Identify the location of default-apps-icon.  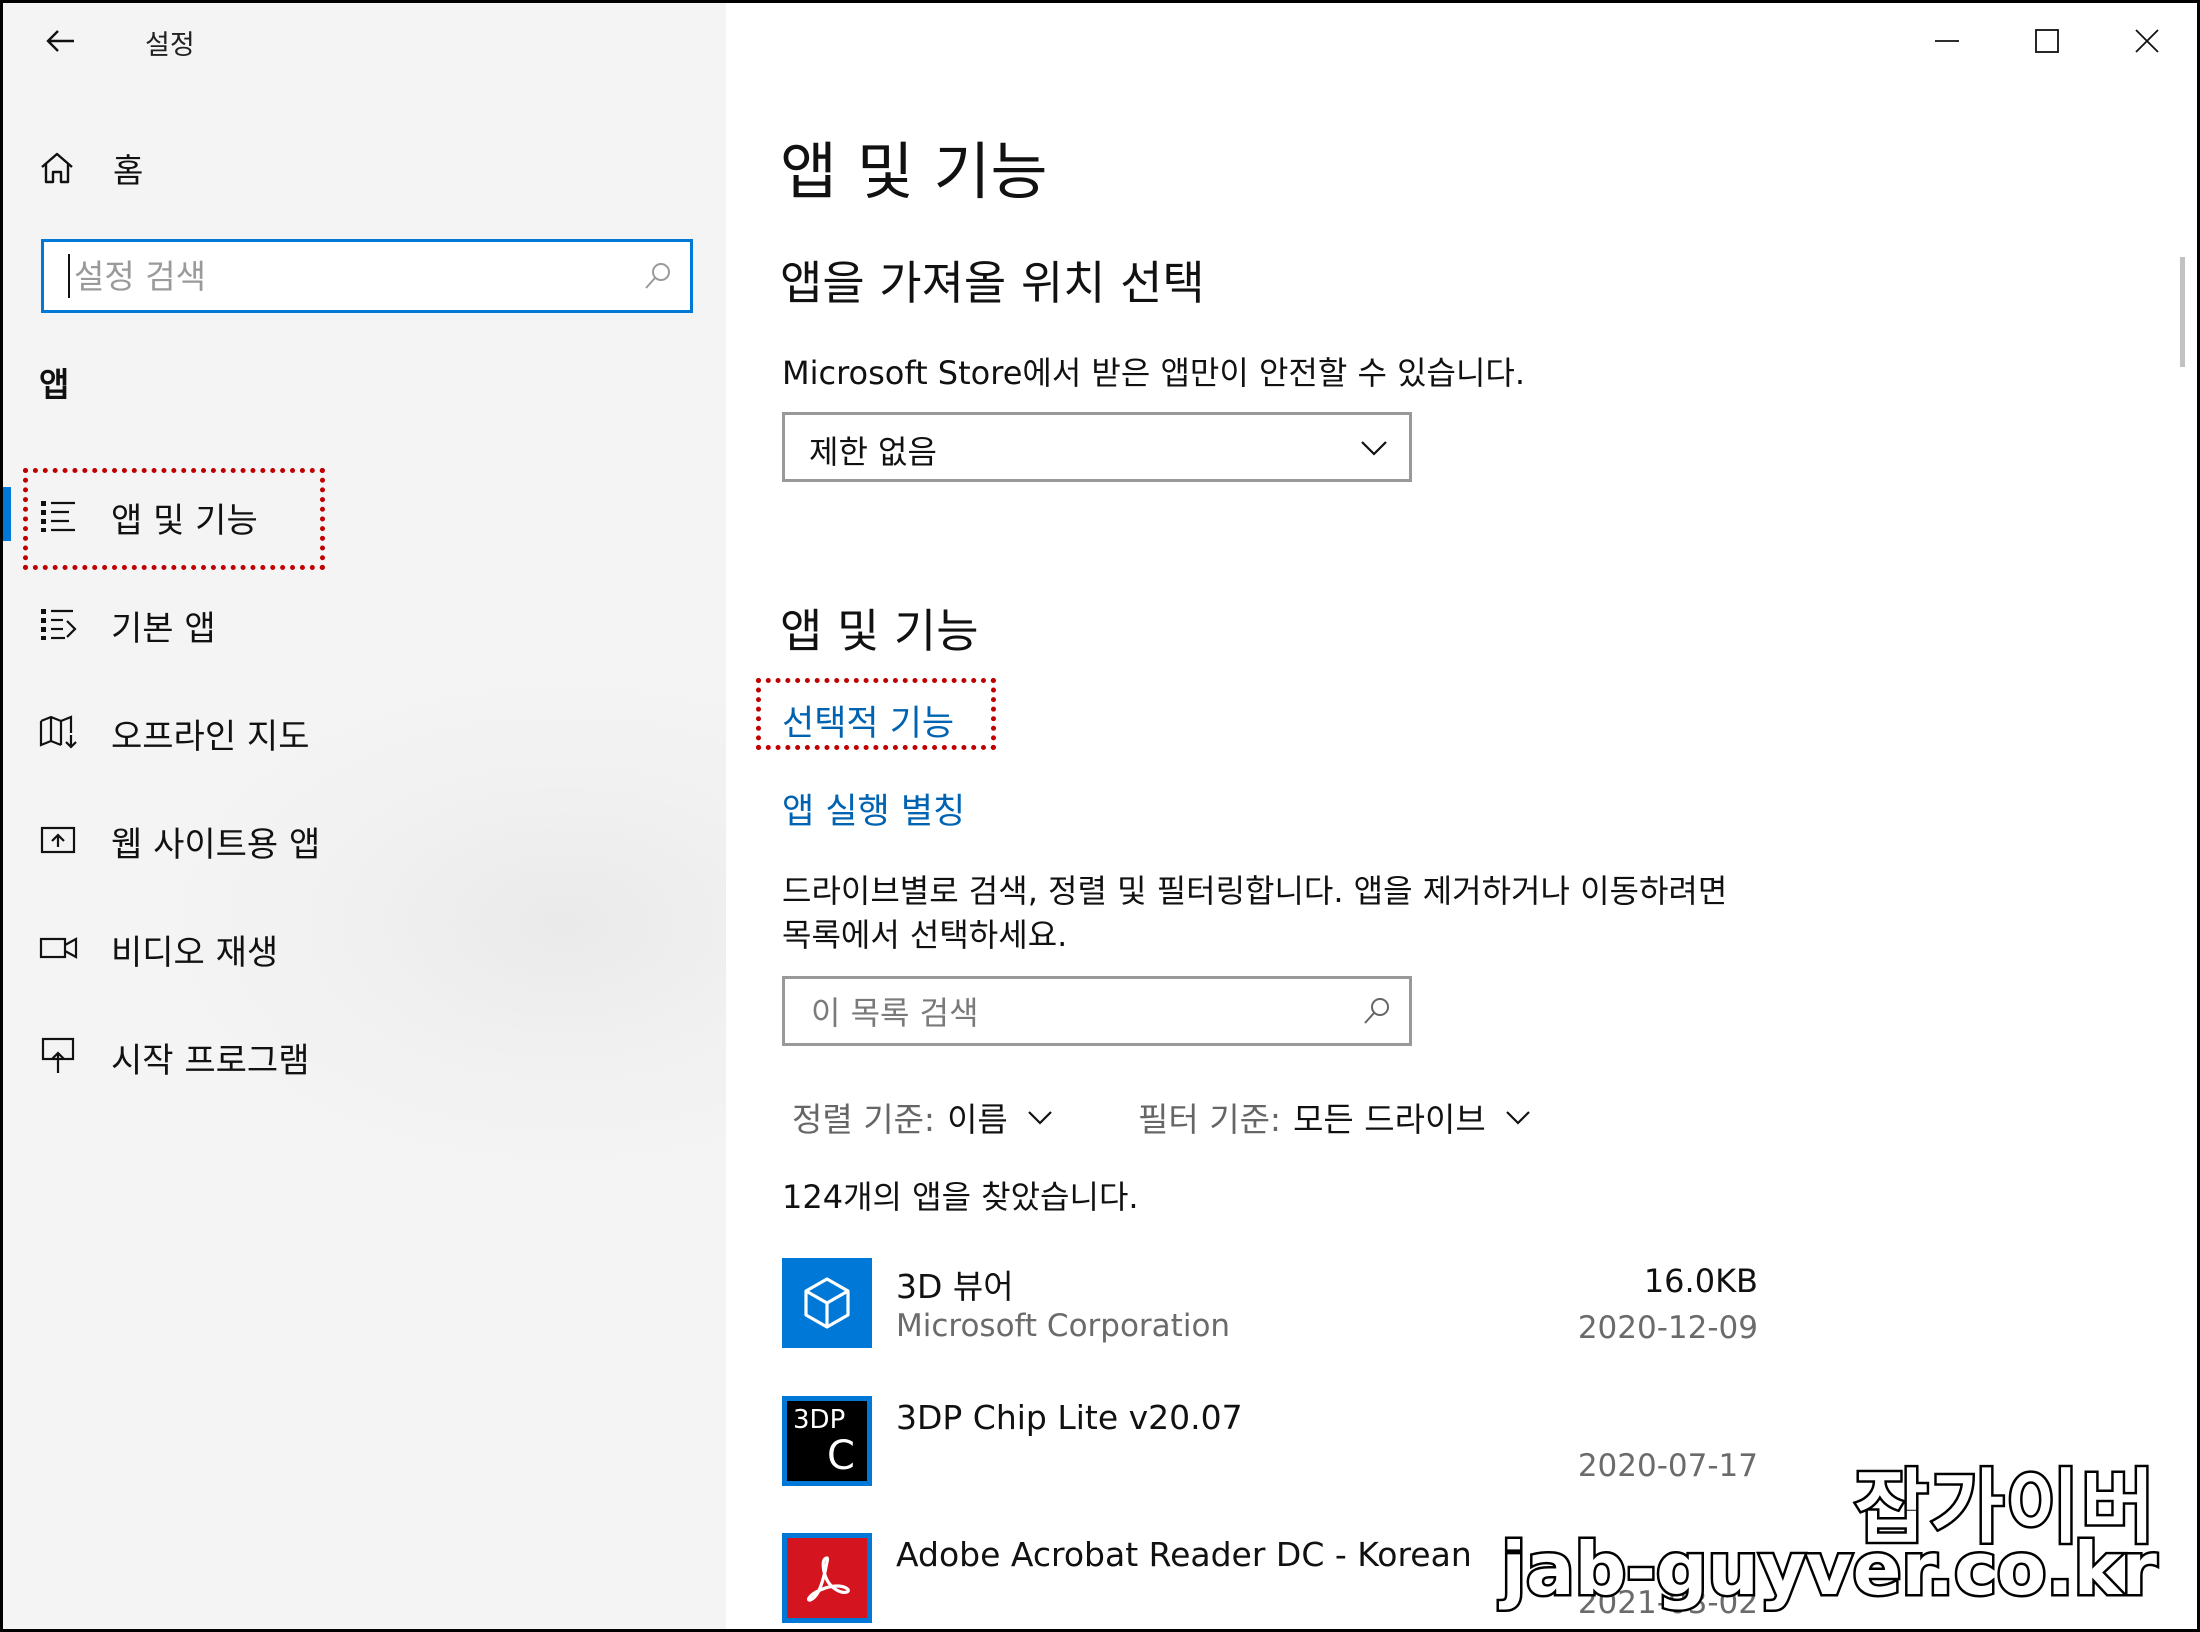
(59, 624).